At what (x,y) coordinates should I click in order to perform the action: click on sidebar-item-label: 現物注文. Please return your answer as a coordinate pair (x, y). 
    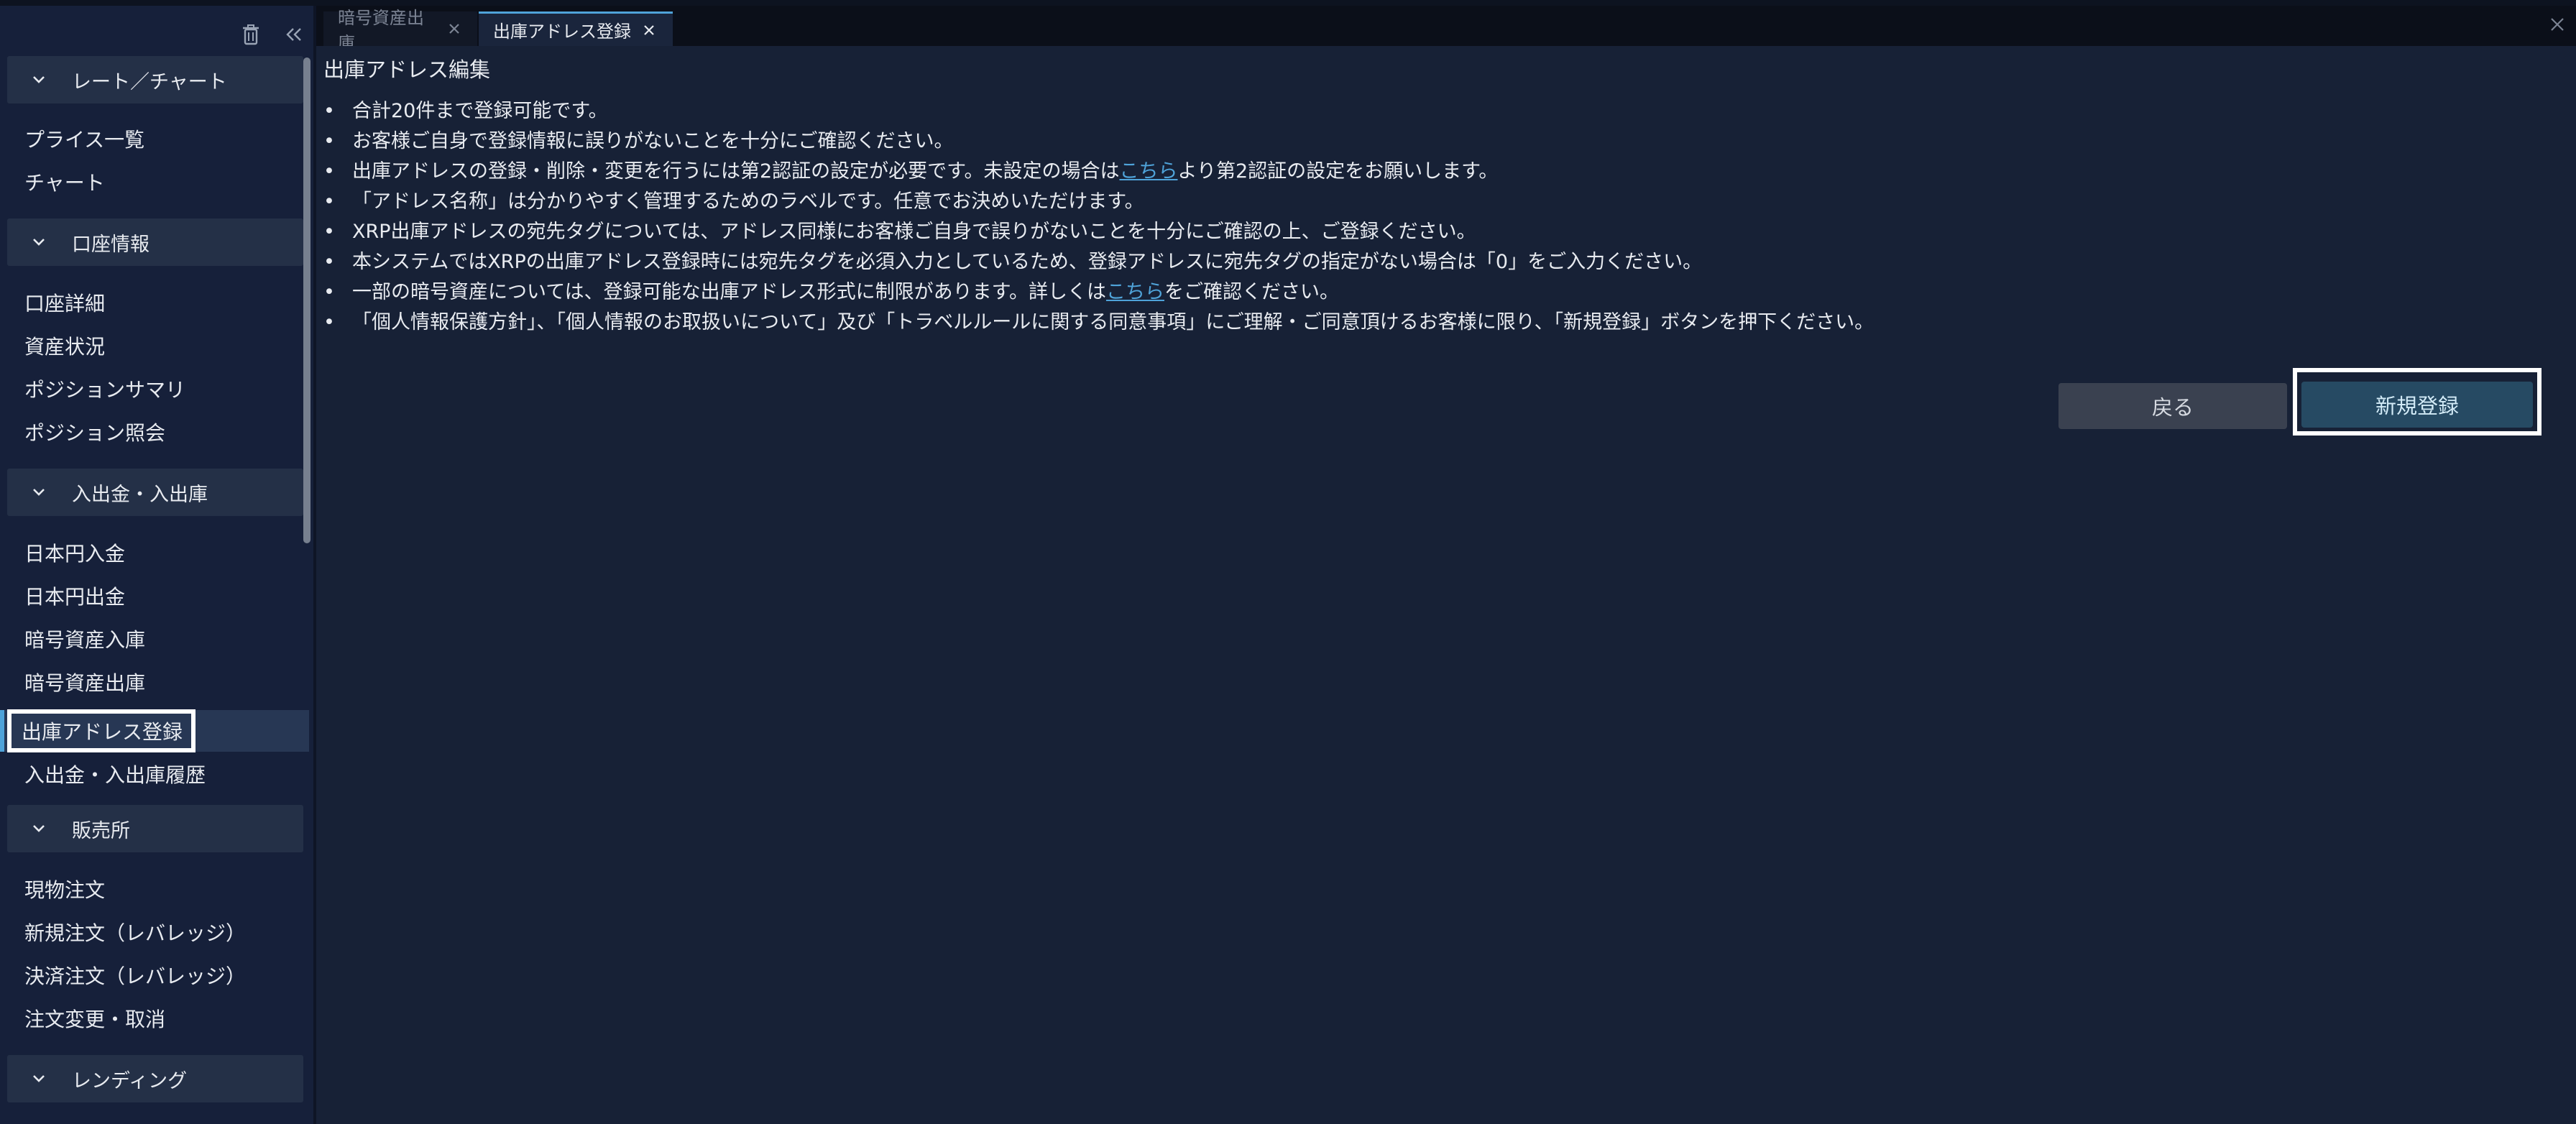
    Looking at the image, I should click on (65, 890).